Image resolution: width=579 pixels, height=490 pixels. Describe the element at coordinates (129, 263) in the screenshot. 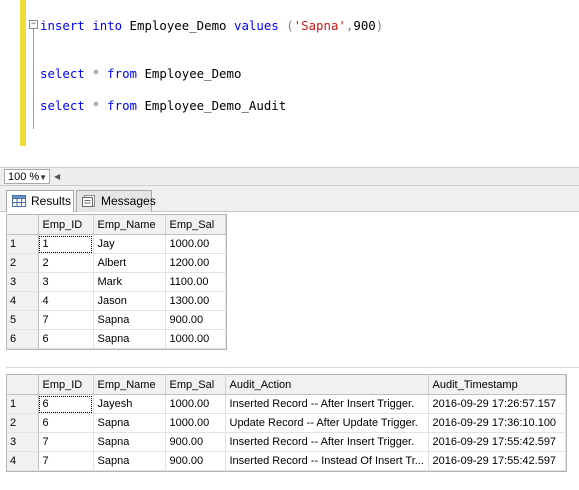

I see `table-cell: Albert` at that location.